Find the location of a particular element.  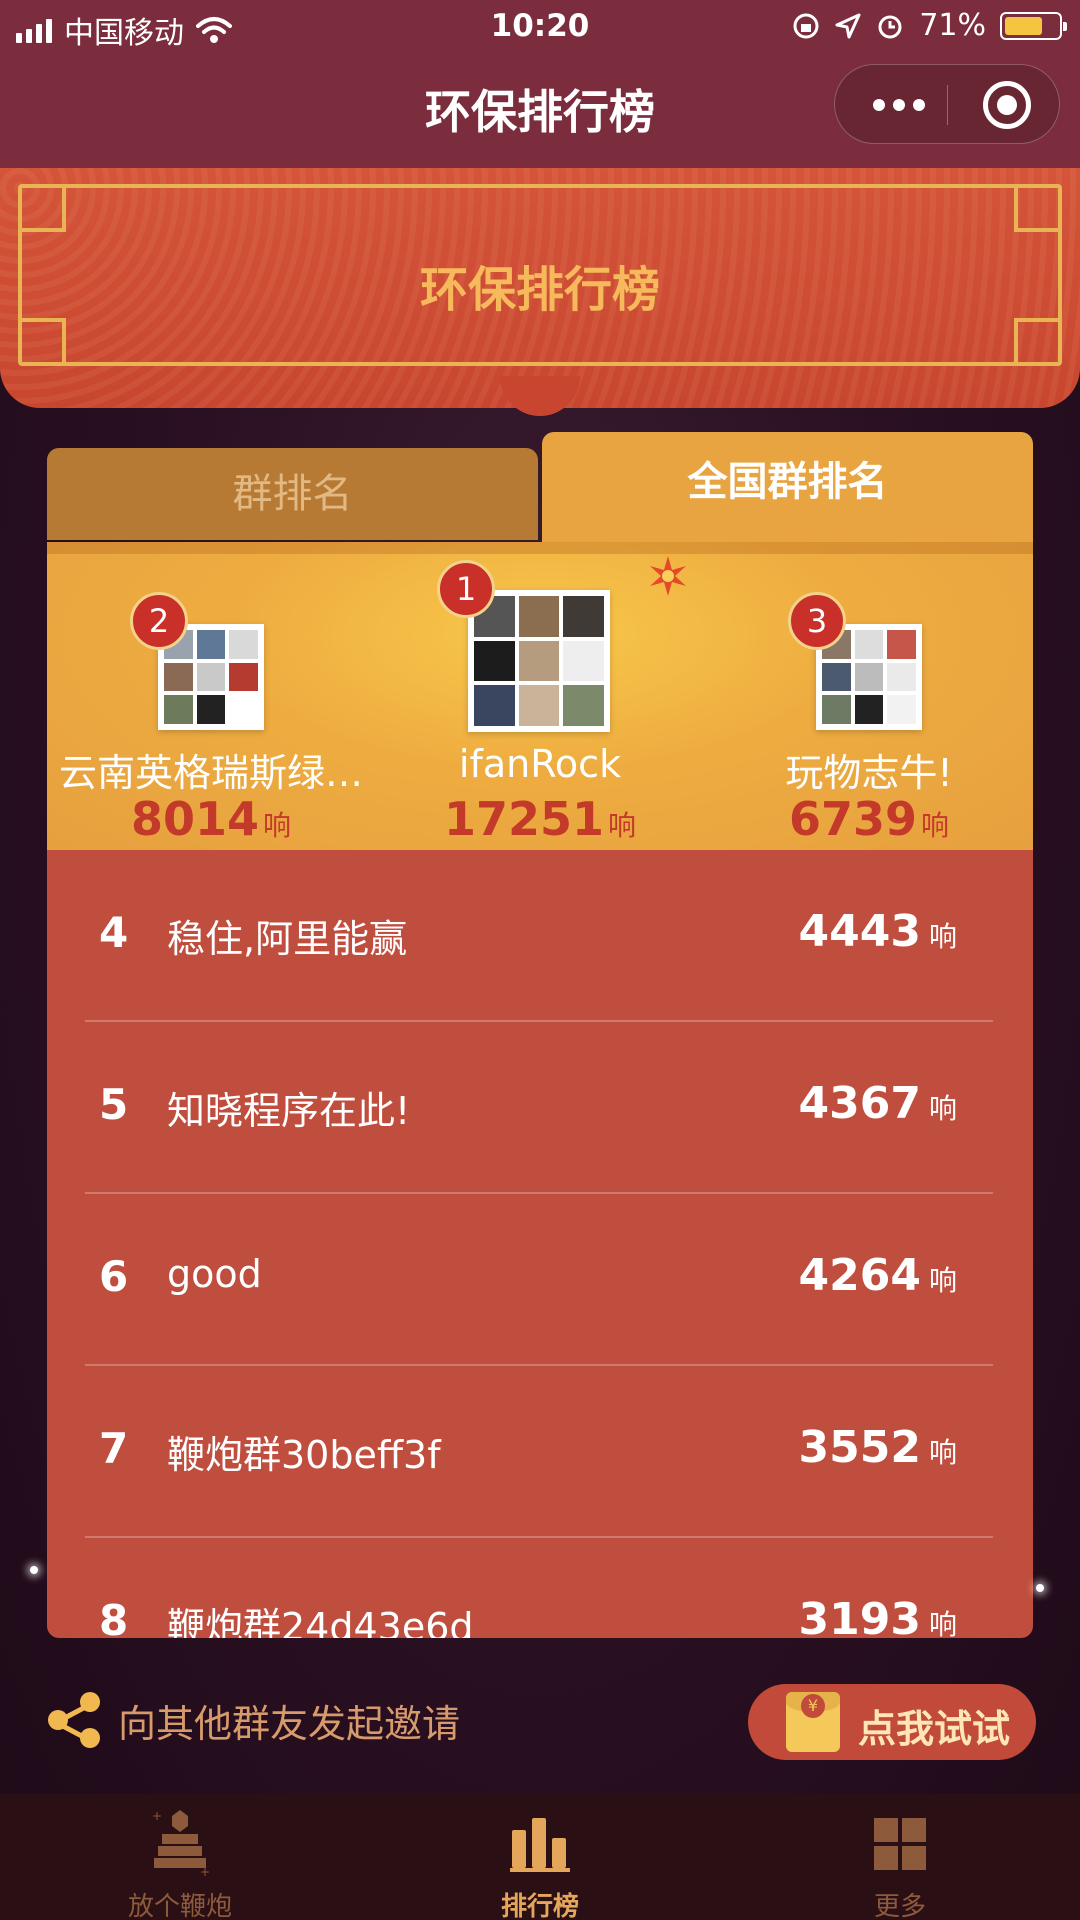

invite-button: 向其他群友发起邀请 is located at coordinates (254, 1720).